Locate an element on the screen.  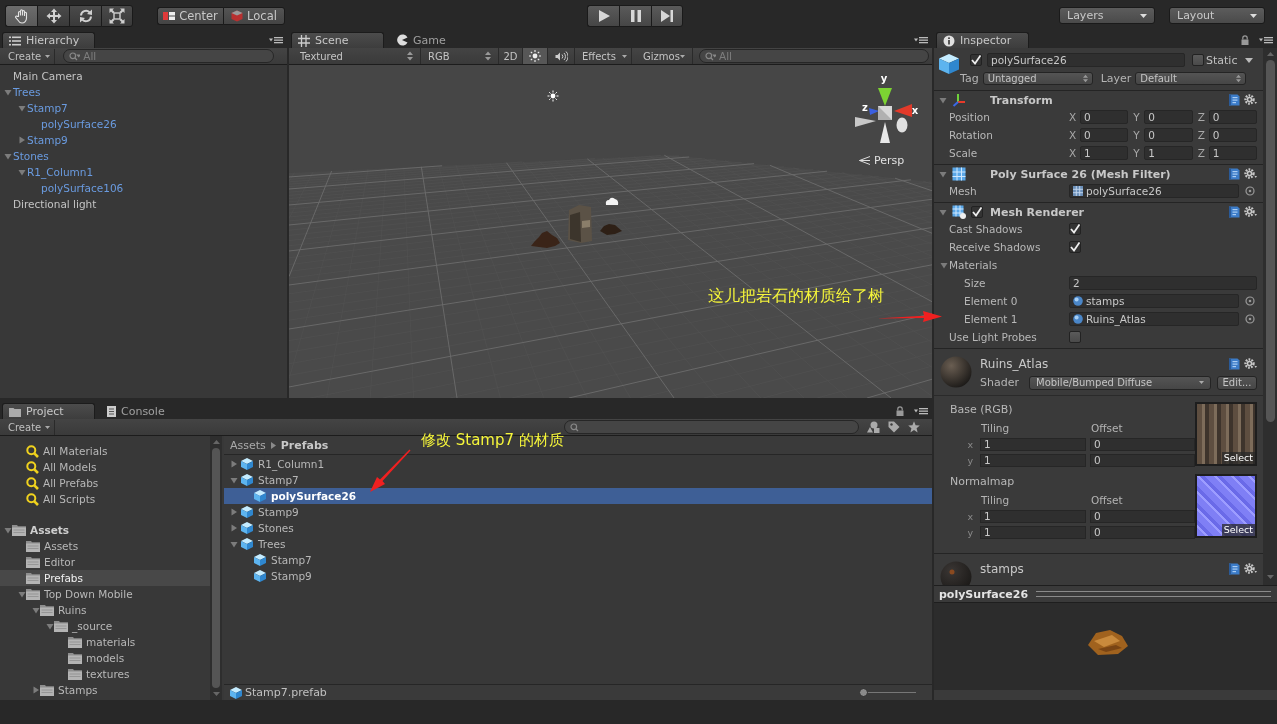
active-checkbox is located at coordinates (976, 60).